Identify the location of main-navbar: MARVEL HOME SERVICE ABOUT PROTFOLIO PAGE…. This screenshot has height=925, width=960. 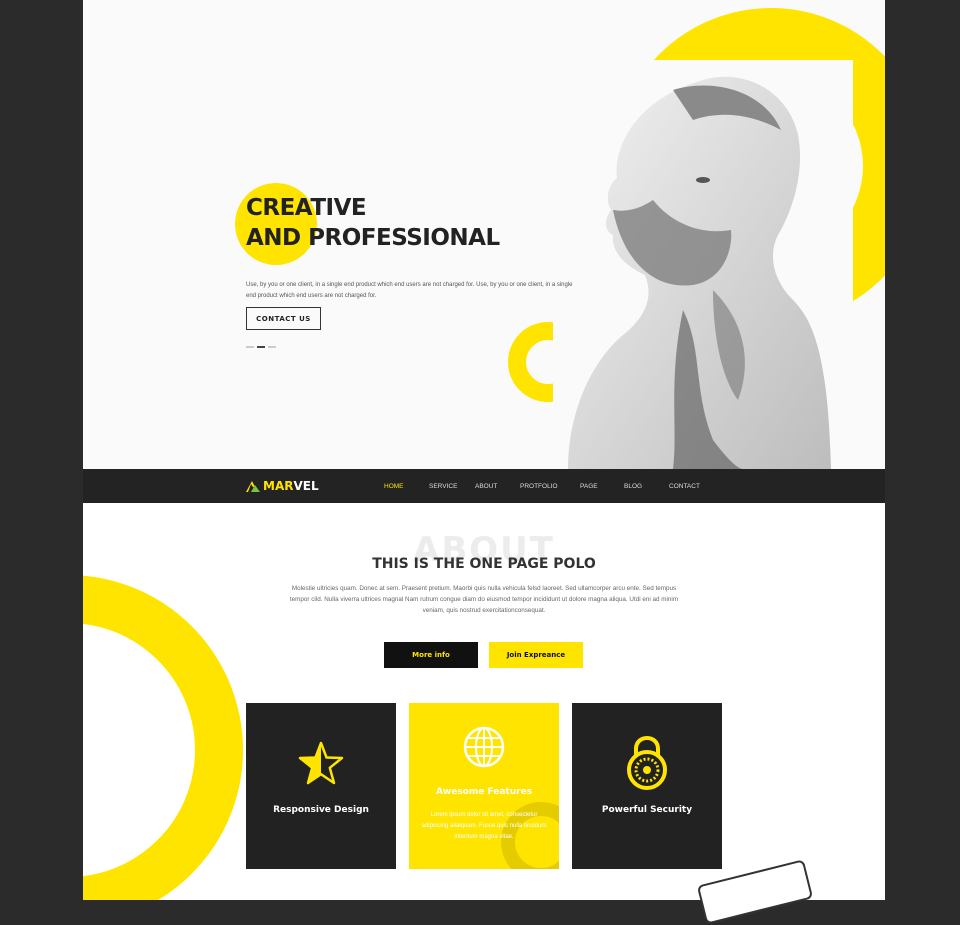
(484, 486).